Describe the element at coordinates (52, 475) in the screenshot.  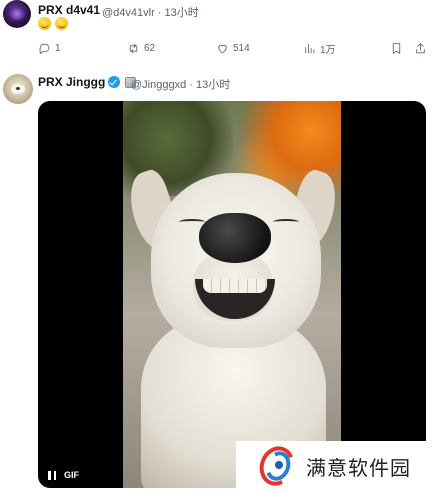
I see `pause-icon` at that location.